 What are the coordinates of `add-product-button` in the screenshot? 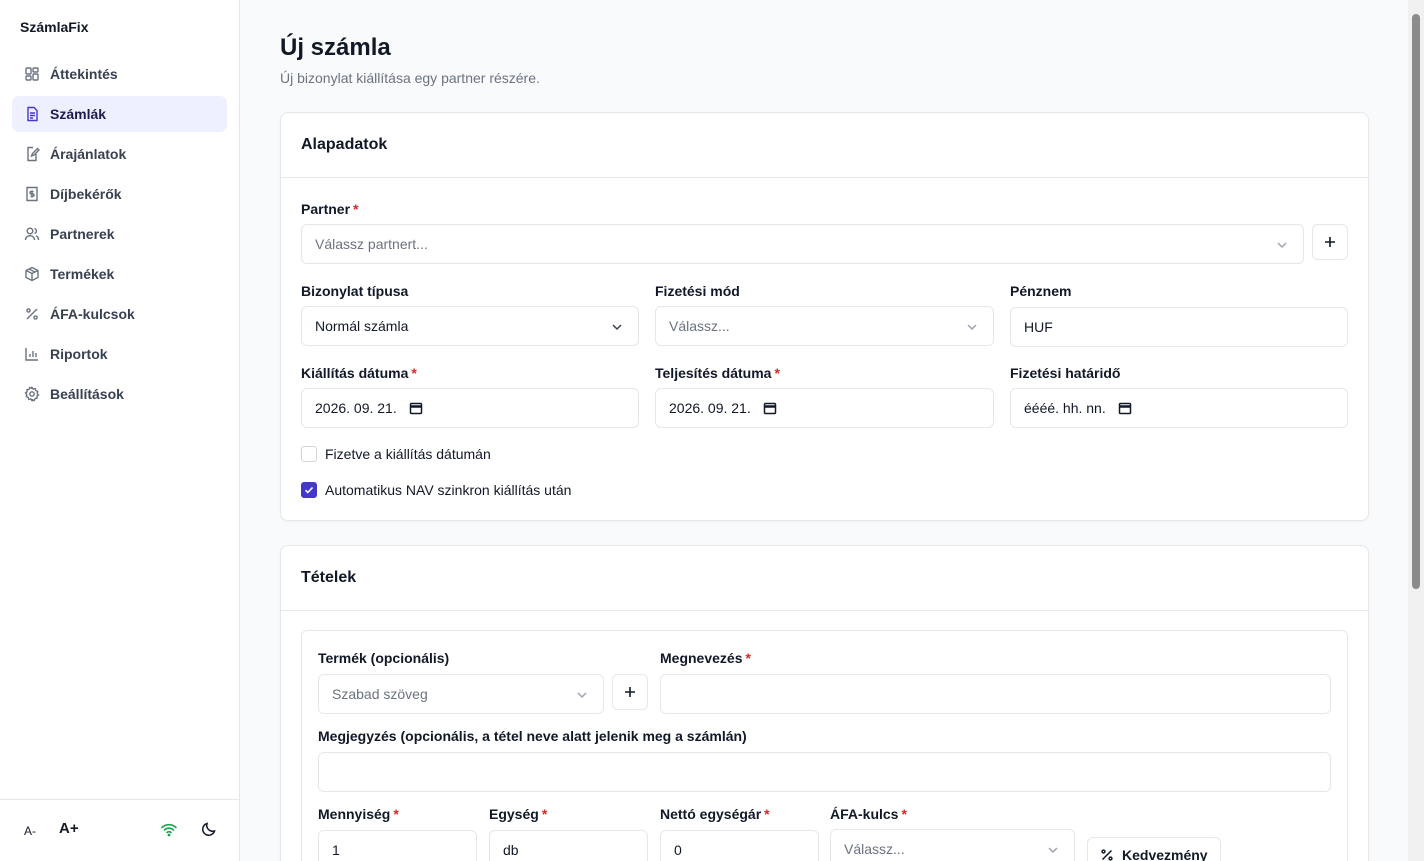 It's located at (630, 692).